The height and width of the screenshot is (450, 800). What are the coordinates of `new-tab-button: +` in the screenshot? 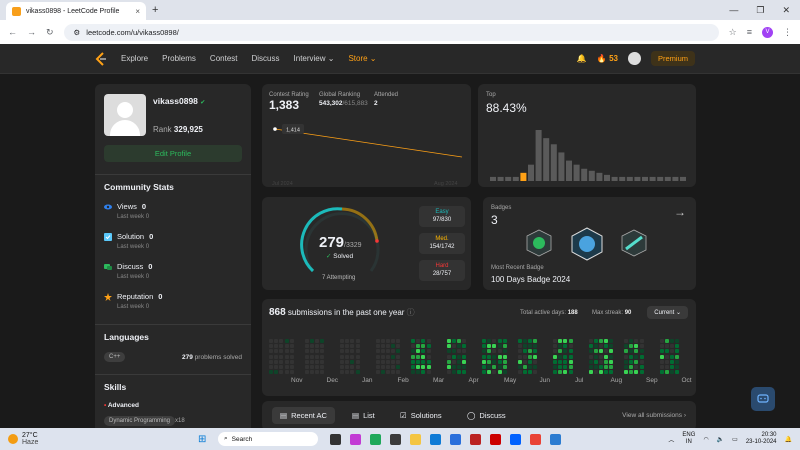 It's located at (155, 10).